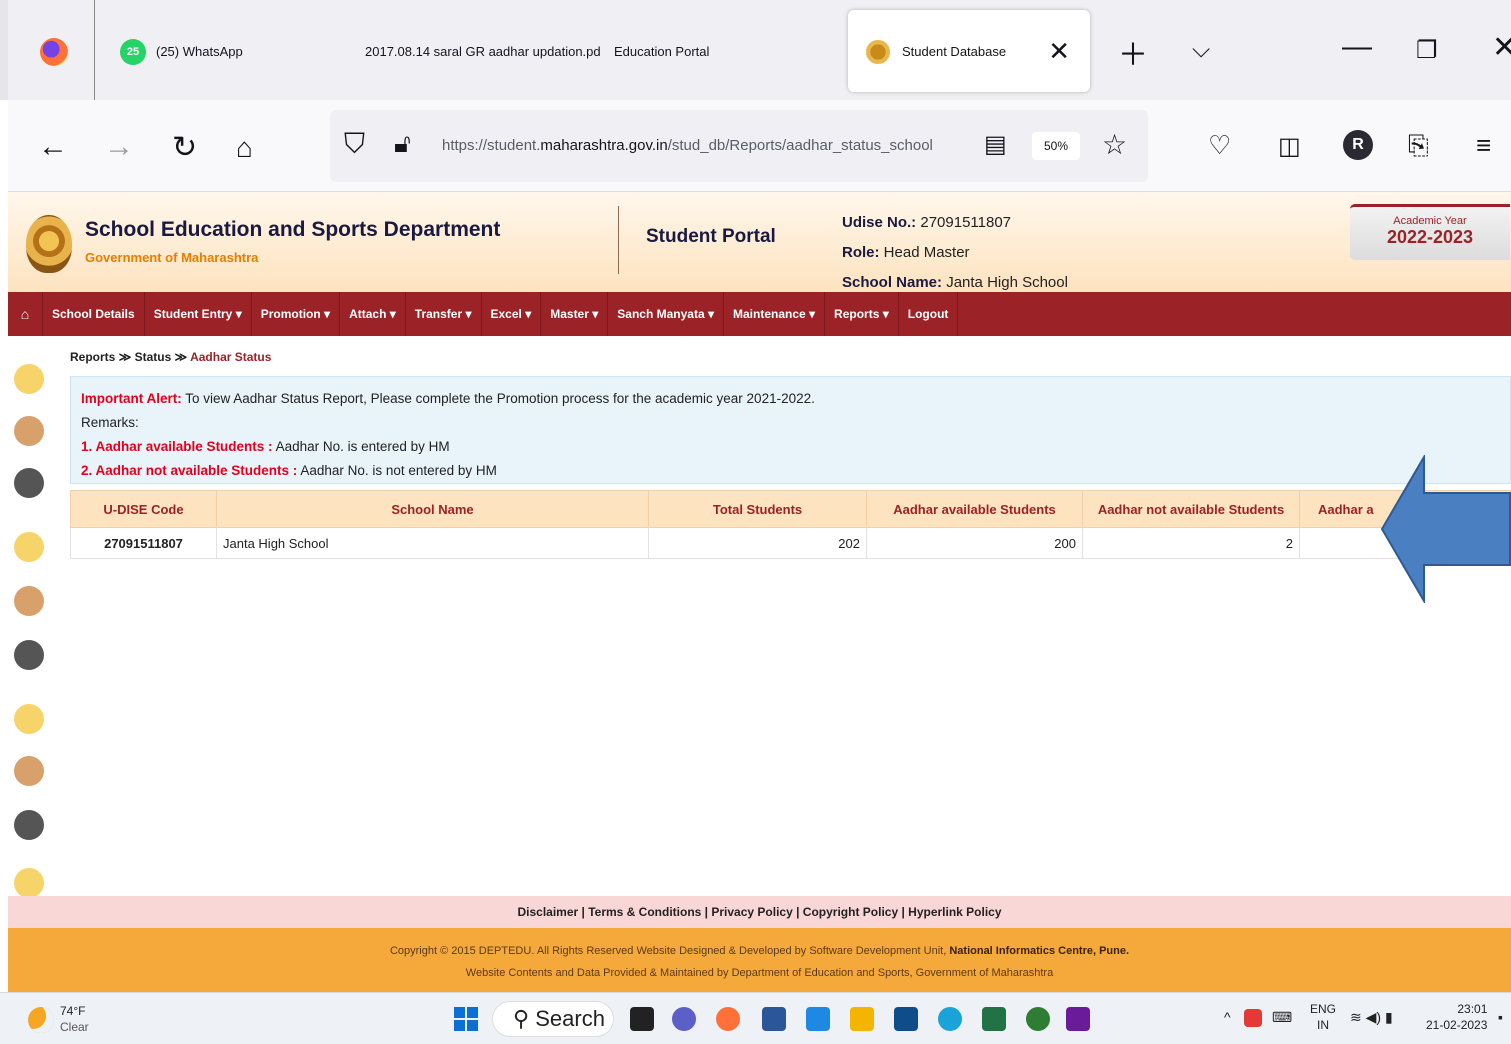  Describe the element at coordinates (850, 912) in the screenshot. I see `copyright-link: Copyright Policy` at that location.